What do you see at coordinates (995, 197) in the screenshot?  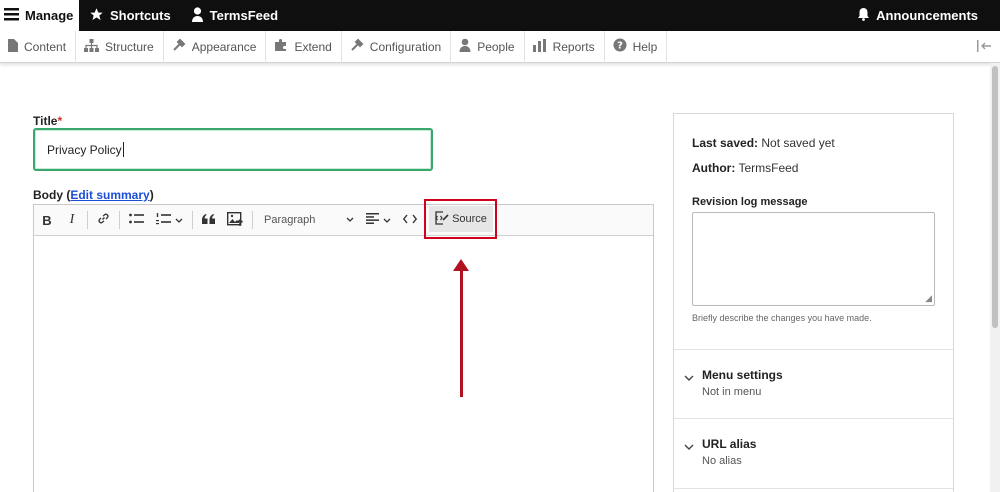 I see `scrollbar-thumb` at bounding box center [995, 197].